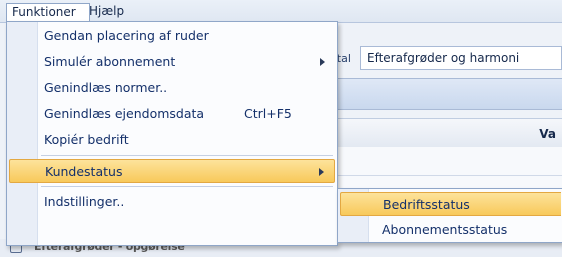 This screenshot has width=562, height=257. What do you see at coordinates (110, 61) in the screenshot?
I see `menu-item-label: Simulér abonnement` at bounding box center [110, 61].